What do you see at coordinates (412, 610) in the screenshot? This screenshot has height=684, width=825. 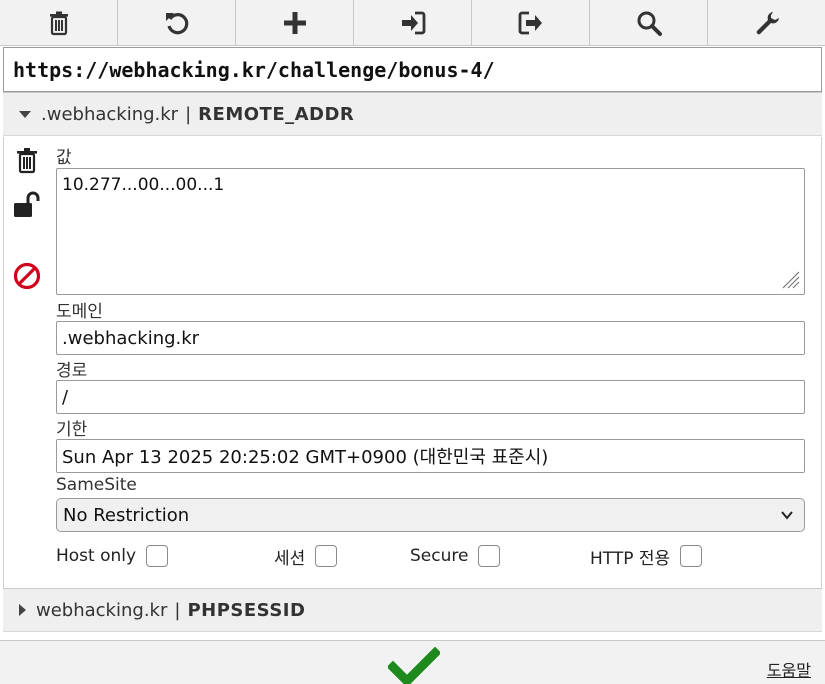 I see `cookie-header-phpsessid: webhacking.kr | PHPSESSID` at bounding box center [412, 610].